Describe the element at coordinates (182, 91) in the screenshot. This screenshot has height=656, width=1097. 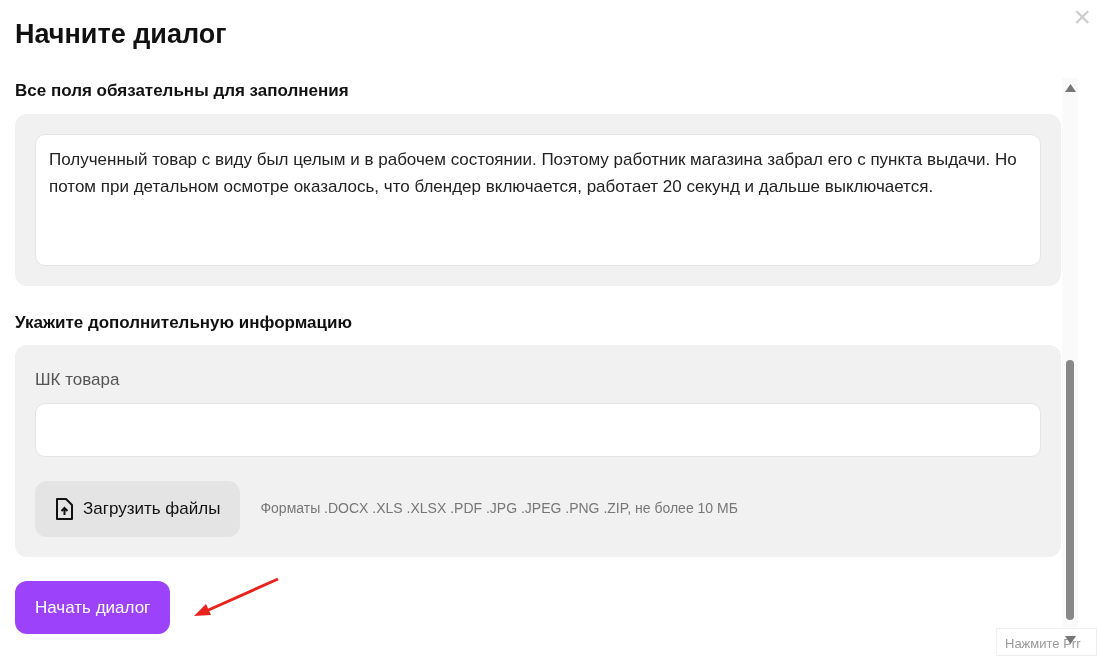
I see `section-label: Все поля обязательны для заполнения` at that location.